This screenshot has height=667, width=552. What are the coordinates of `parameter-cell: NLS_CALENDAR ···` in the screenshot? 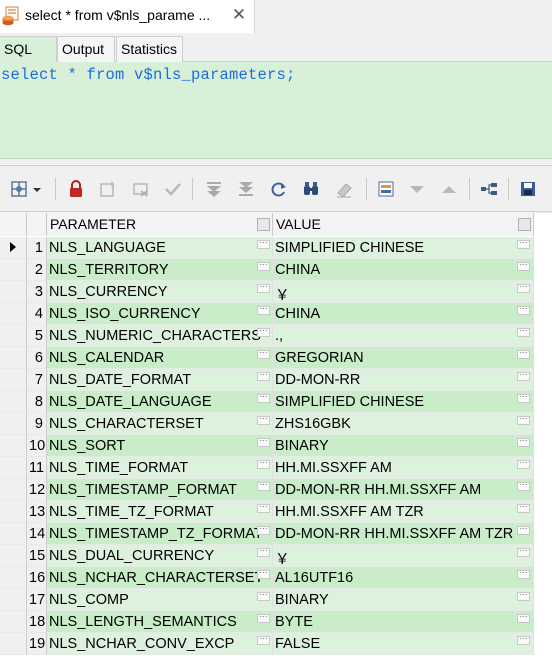 It's located at (160, 358).